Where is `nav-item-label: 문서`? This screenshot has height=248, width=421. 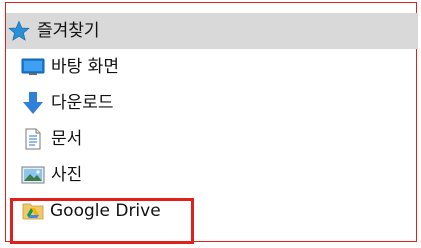
nav-item-label: 문서 is located at coordinates (67, 139).